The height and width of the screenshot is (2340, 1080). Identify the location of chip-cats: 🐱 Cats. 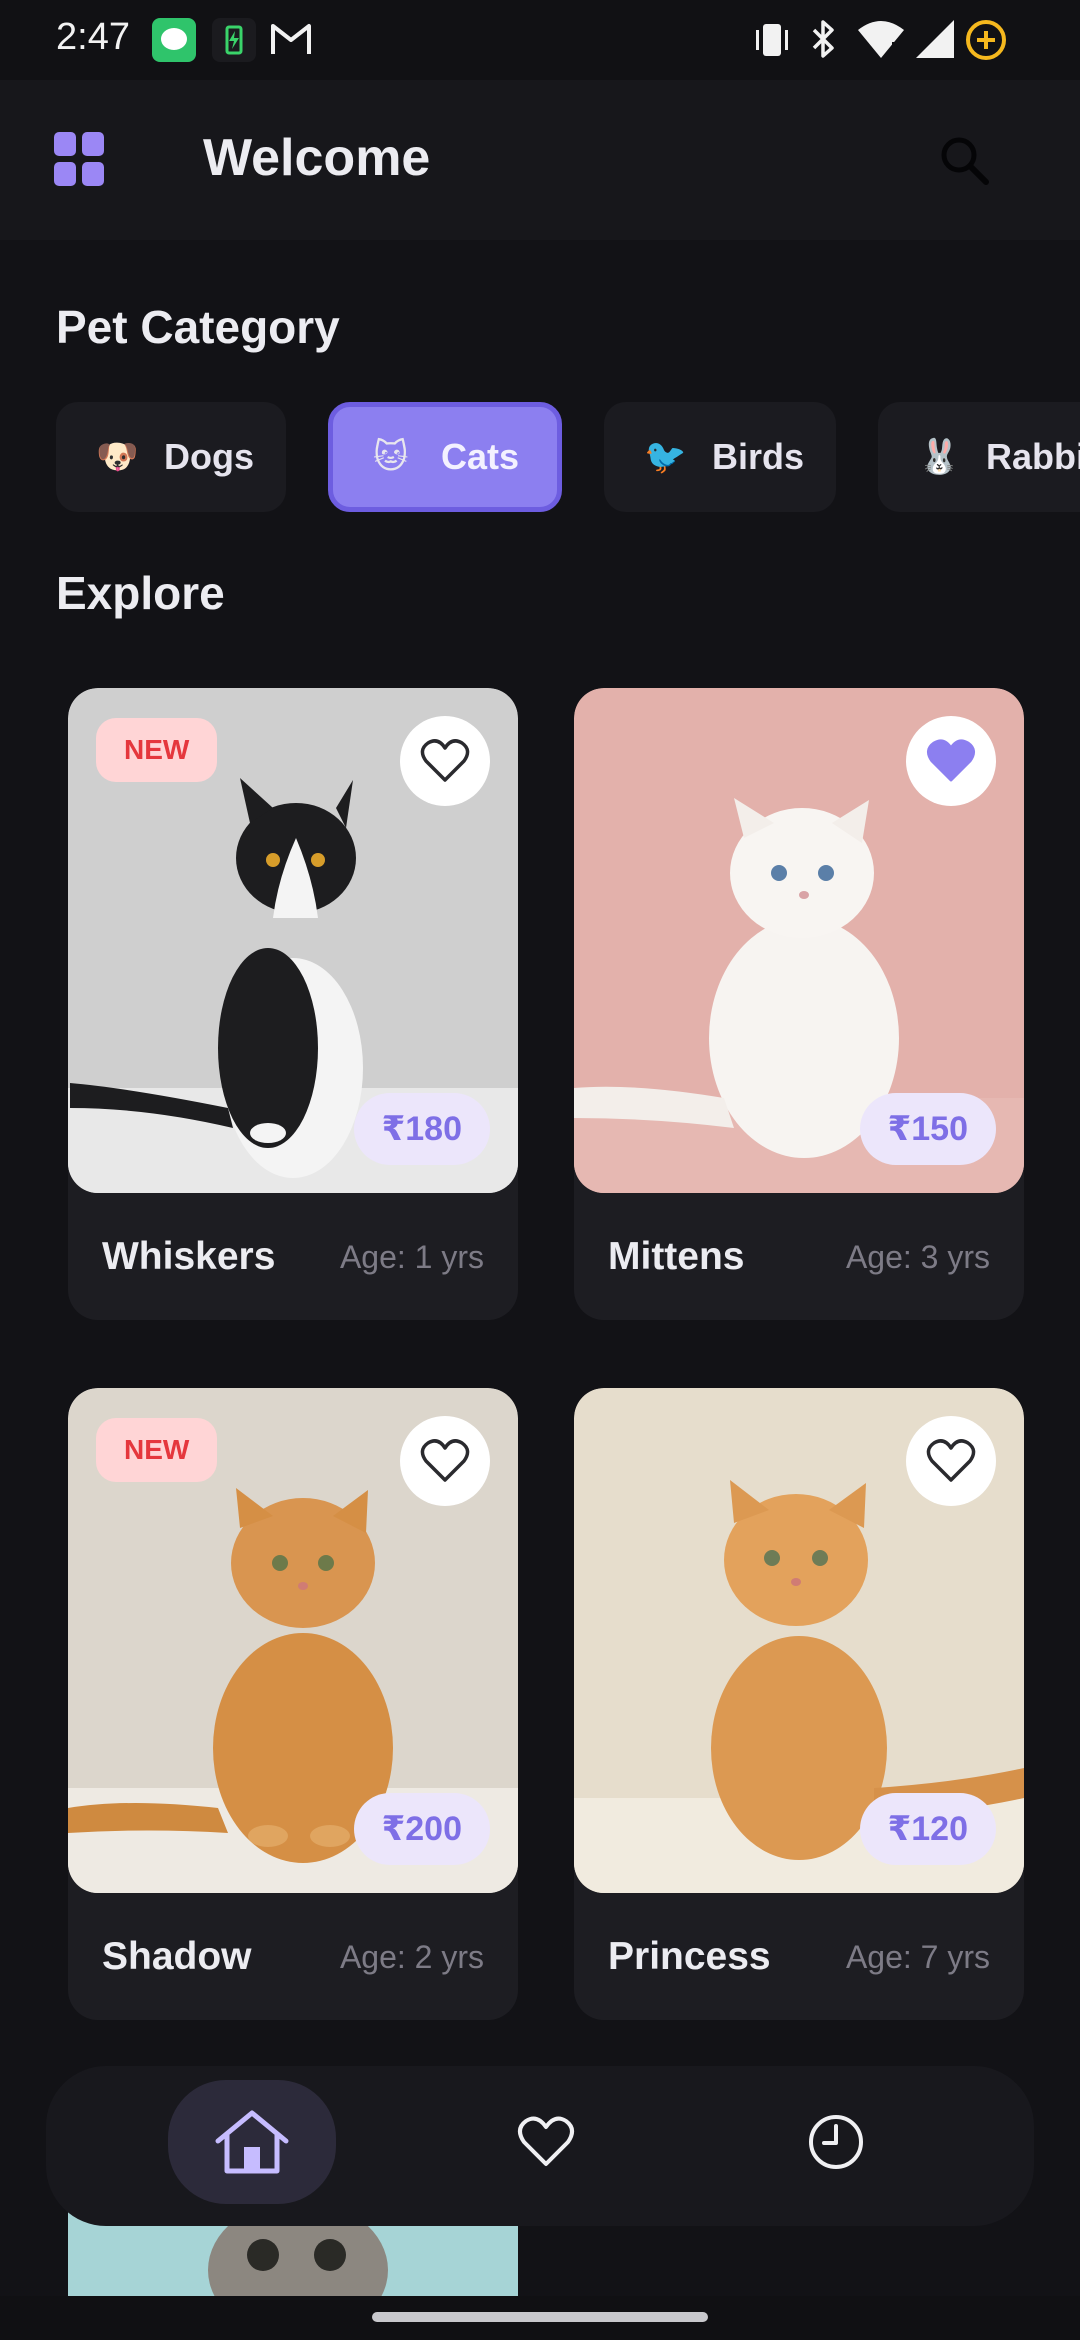
(445, 457).